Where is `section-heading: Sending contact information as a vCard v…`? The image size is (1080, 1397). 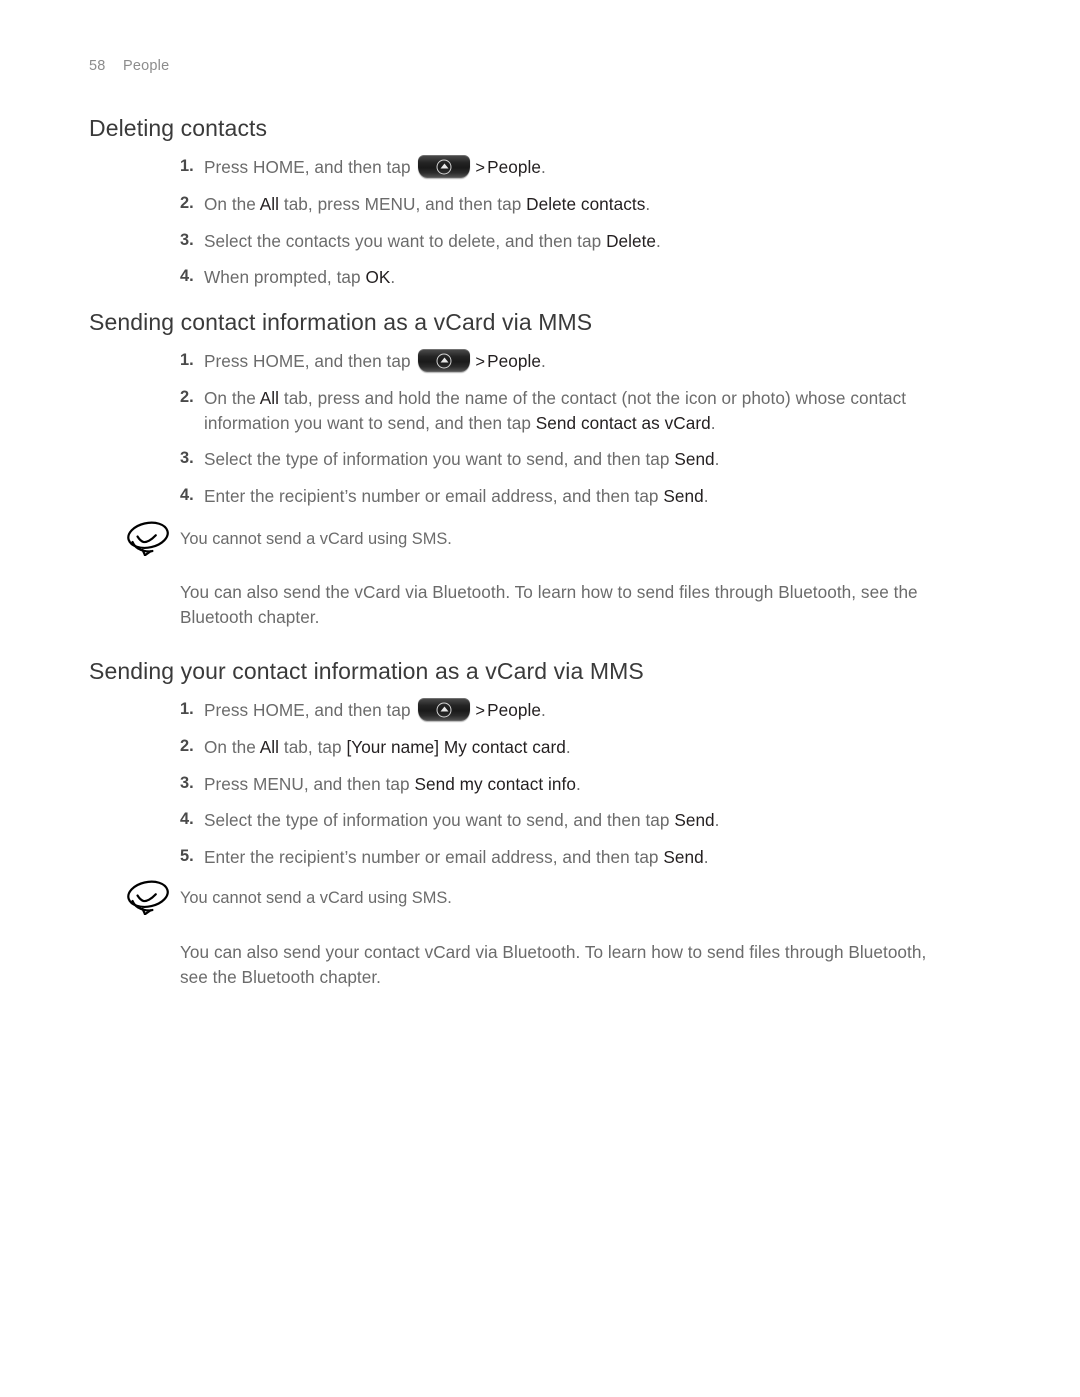
section-heading: Sending contact information as a vCard v… is located at coordinates (341, 322).